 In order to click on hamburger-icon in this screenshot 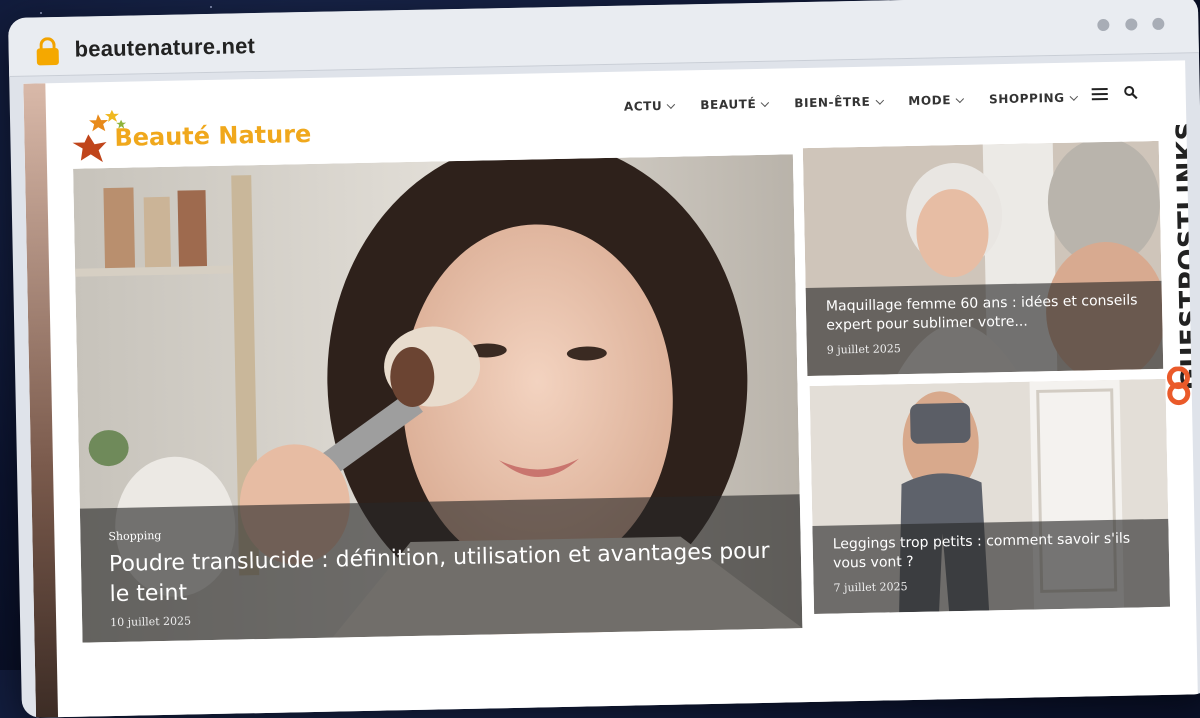, I will do `click(1099, 94)`.